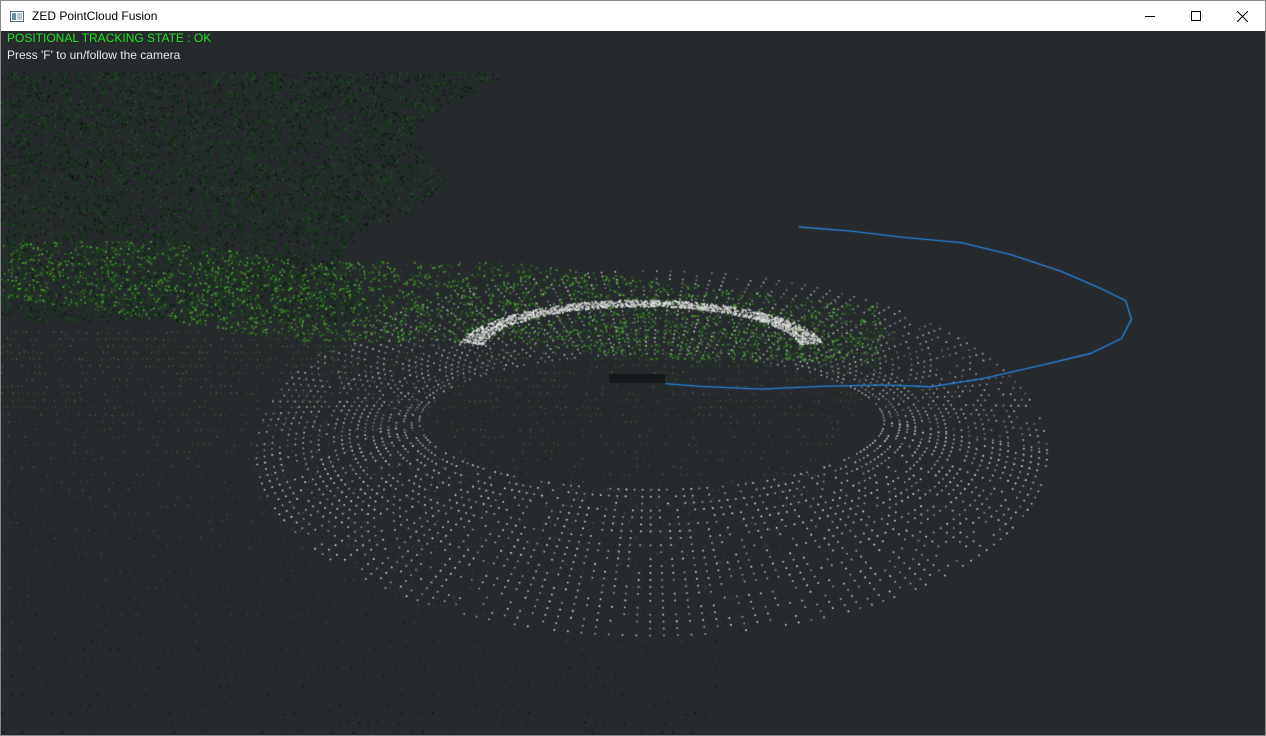 The height and width of the screenshot is (736, 1266). I want to click on window-controls, so click(1196, 16).